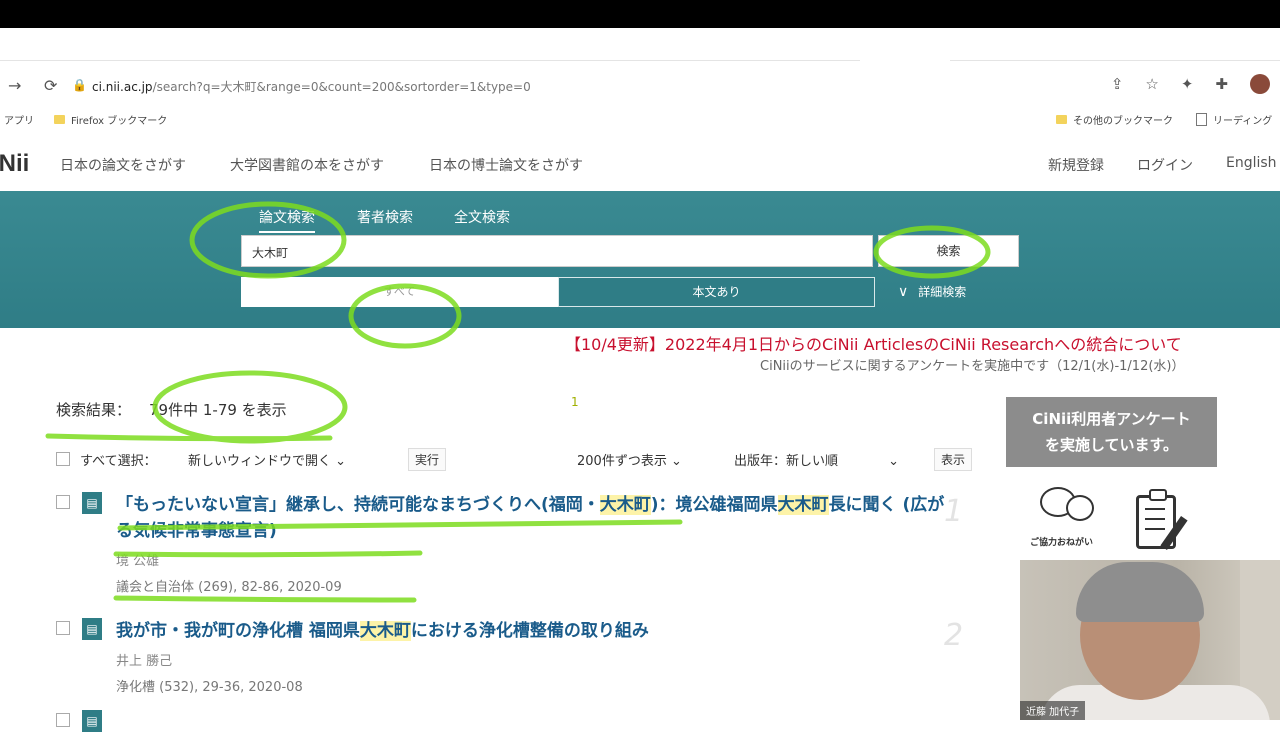 Image resolution: width=1280 pixels, height=732 pixels. What do you see at coordinates (640, 119) in the screenshot?
I see `bookmarks-bar: アプリ Firefox ブックマーク その他のブックマーク リーディング` at bounding box center [640, 119].